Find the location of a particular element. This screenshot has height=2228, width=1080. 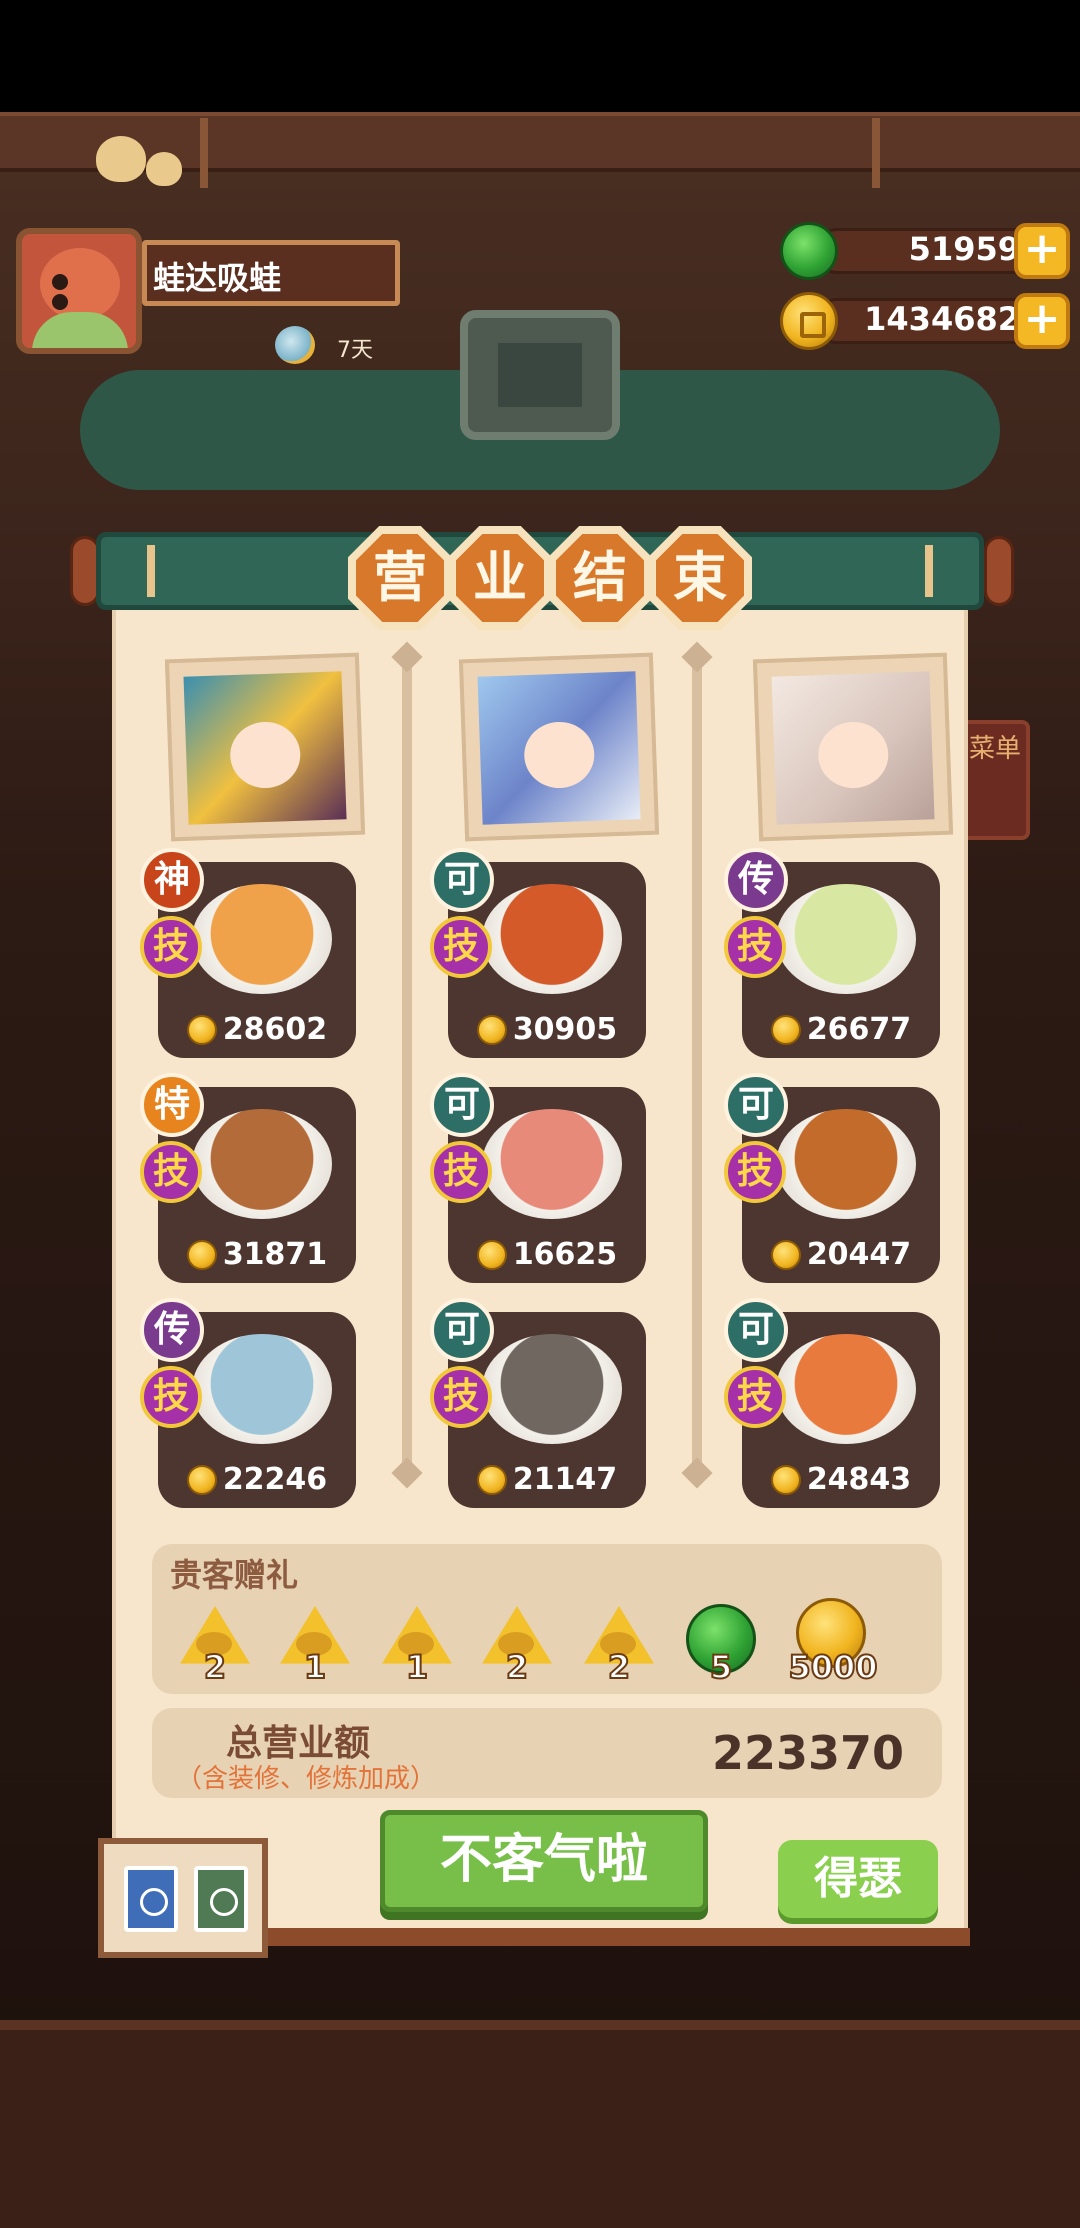

gift-item: 5000 is located at coordinates (832, 1642).